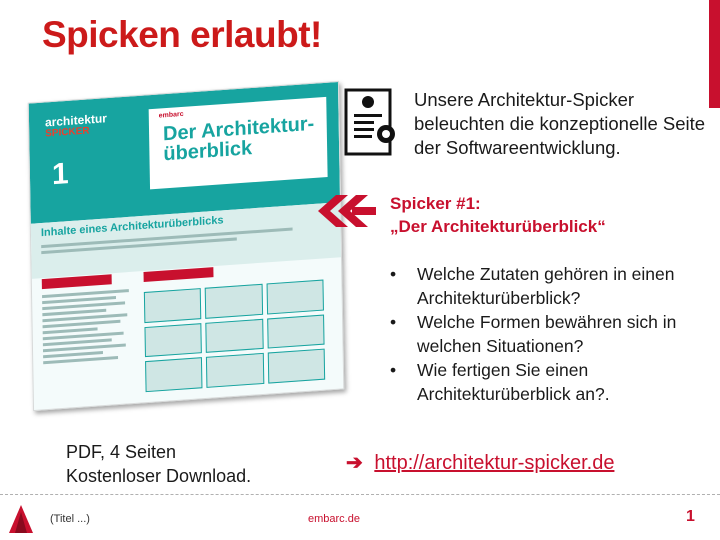 The image size is (720, 540). I want to click on embarc-logo-icon, so click(21, 519).